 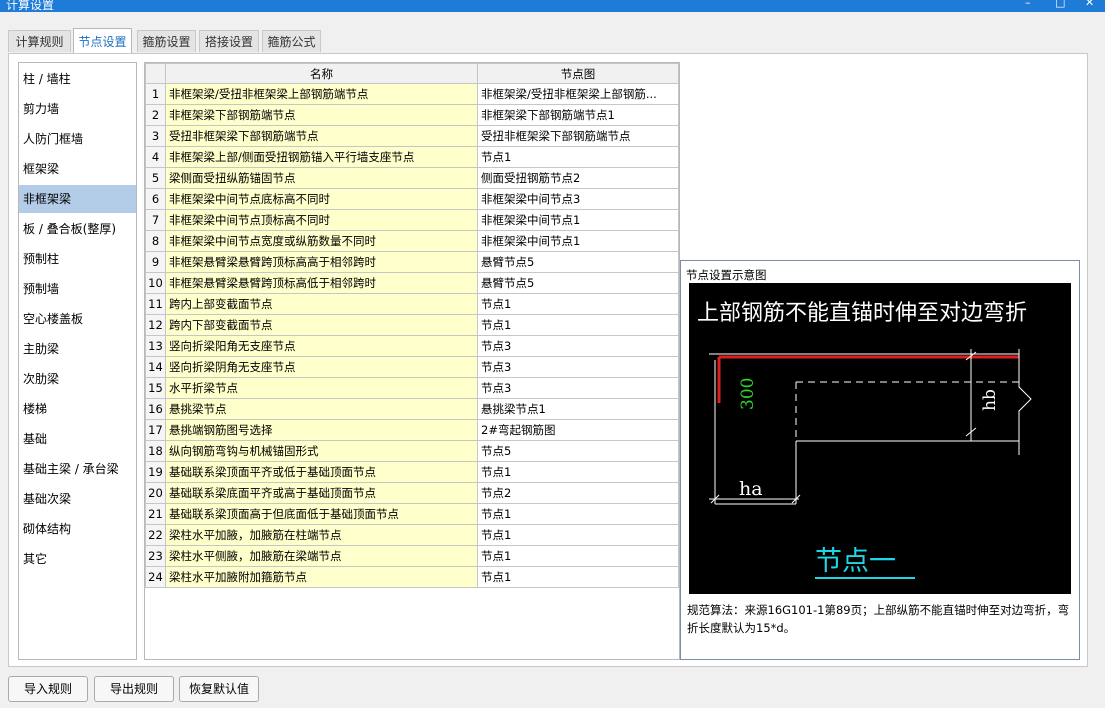 I want to click on tab-calc-rules: 计算规则, so click(x=39, y=41).